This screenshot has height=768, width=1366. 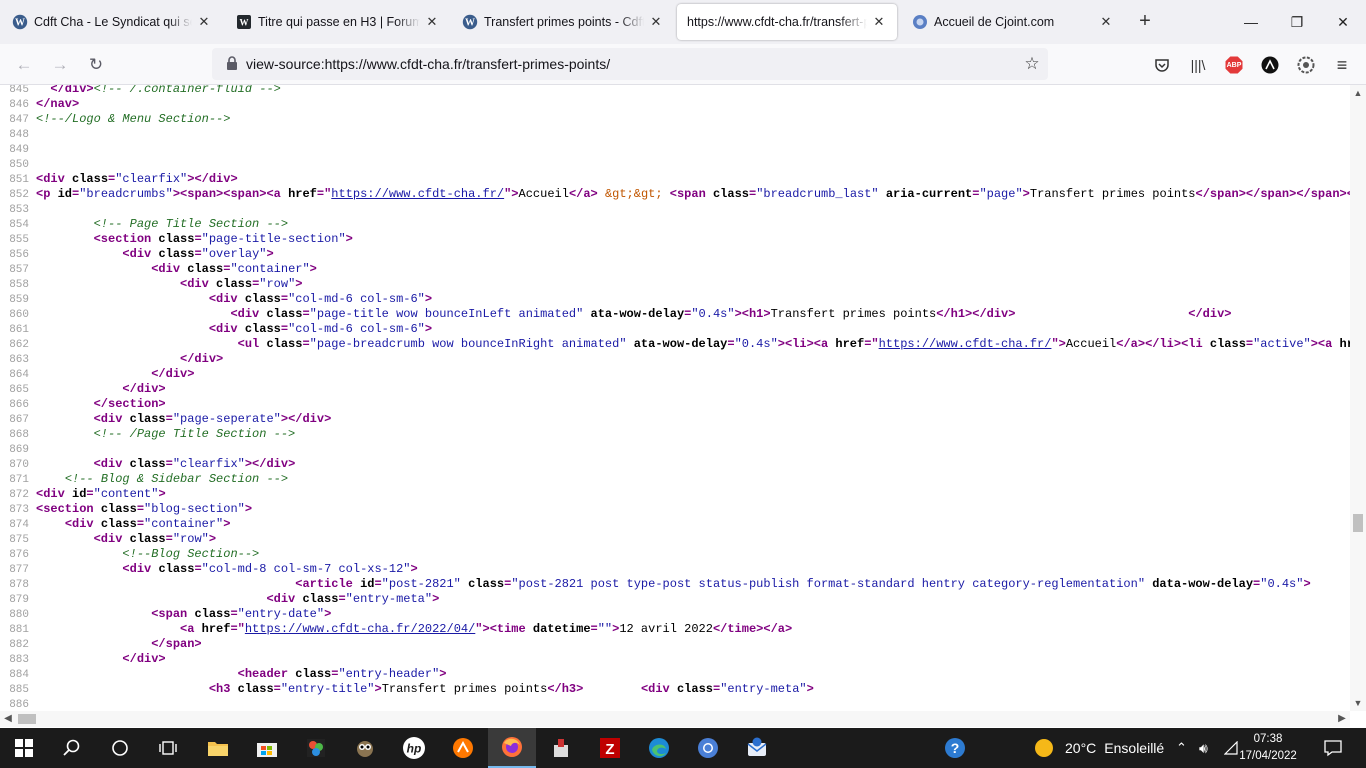 What do you see at coordinates (1333, 748) in the screenshot?
I see `notification-icon` at bounding box center [1333, 748].